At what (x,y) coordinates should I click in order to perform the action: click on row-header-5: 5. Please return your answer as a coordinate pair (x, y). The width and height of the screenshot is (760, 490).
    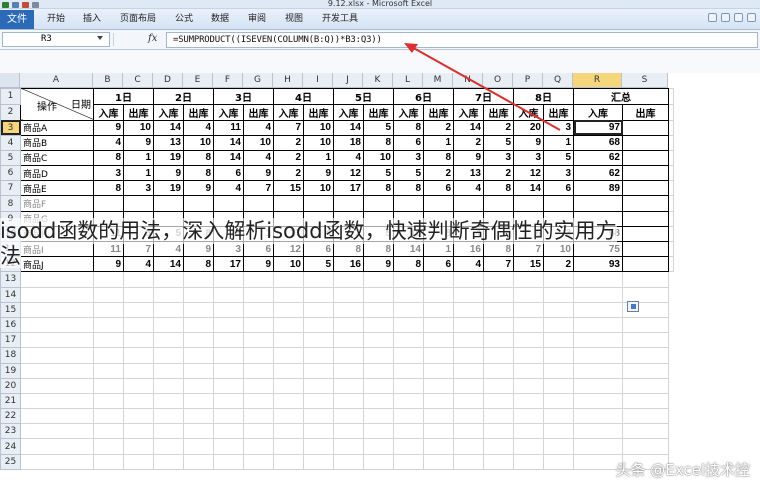
    Looking at the image, I should click on (10, 158).